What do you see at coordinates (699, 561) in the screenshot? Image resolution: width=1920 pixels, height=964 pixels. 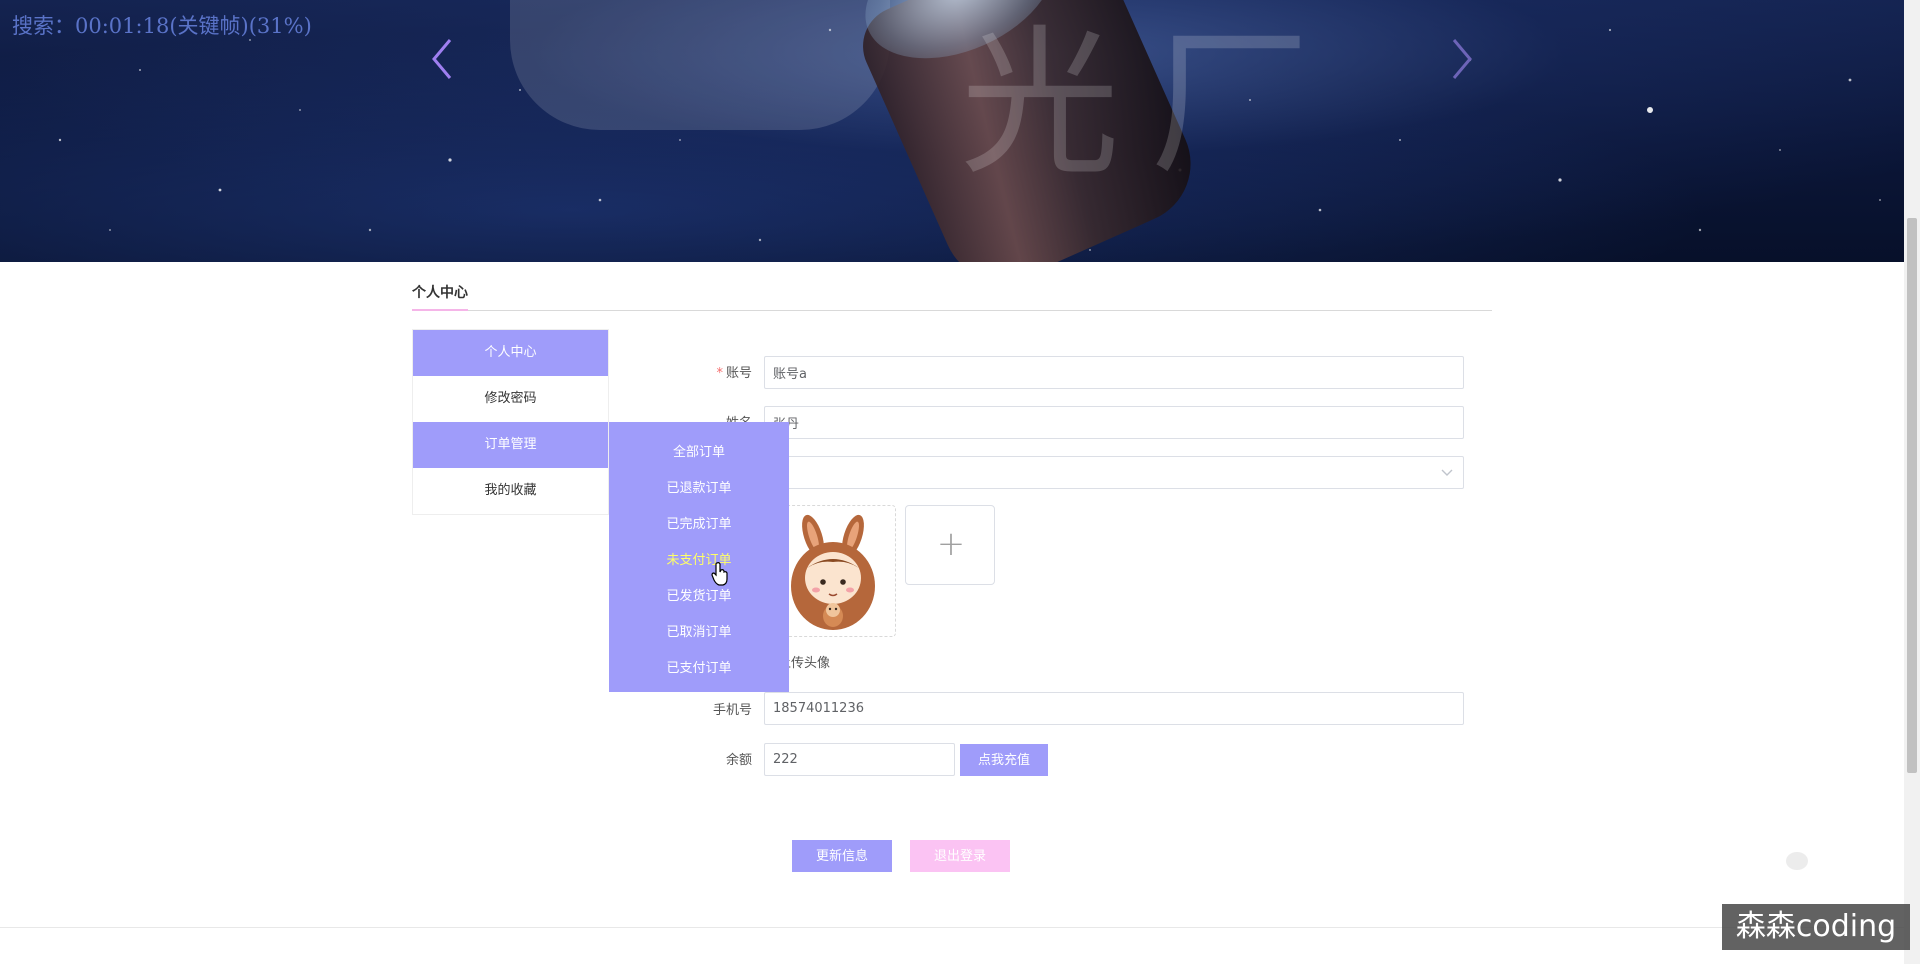 I see `submenu-item-unpaid-orders: 未支付订单` at bounding box center [699, 561].